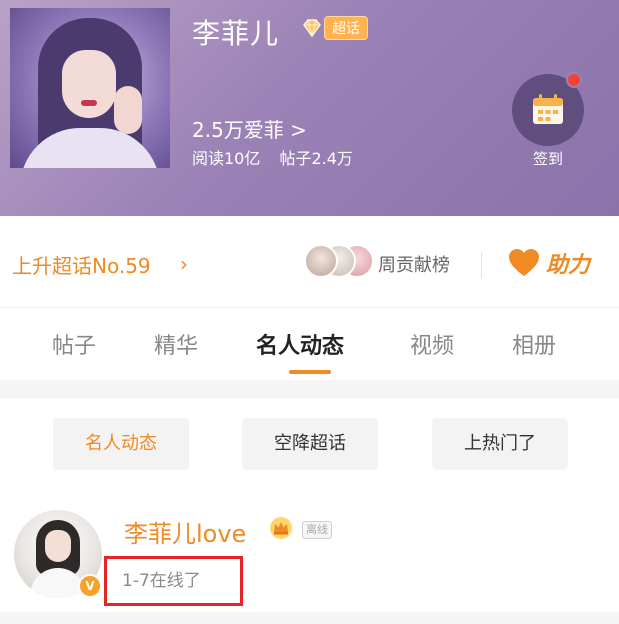  What do you see at coordinates (309, 389) in the screenshot?
I see `section-separator` at bounding box center [309, 389].